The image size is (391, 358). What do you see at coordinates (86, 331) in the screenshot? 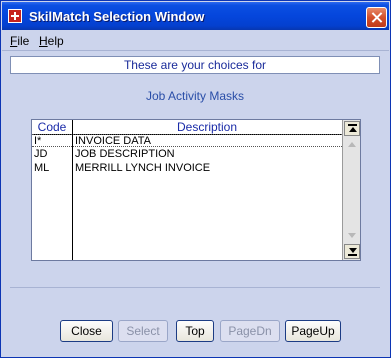
I see `close-button: Close` at bounding box center [86, 331].